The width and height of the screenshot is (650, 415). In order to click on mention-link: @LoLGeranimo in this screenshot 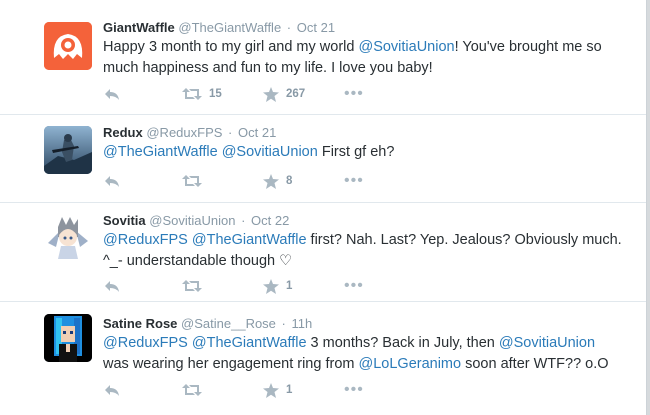, I will do `click(410, 364)`.